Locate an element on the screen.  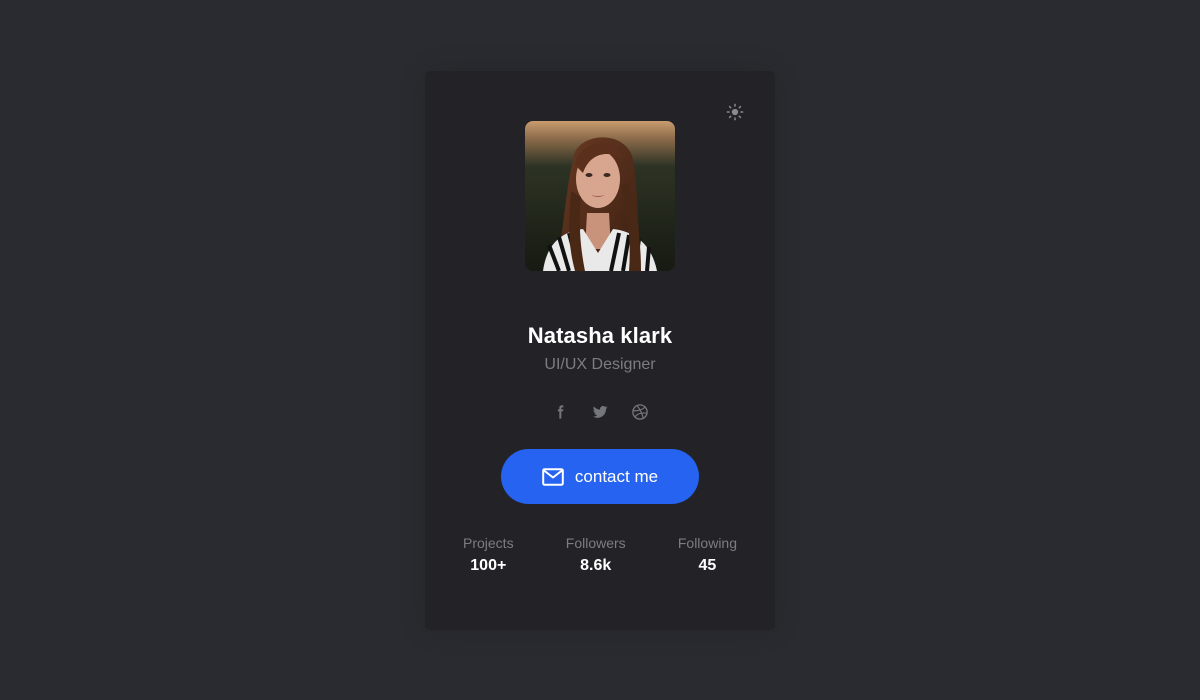
dribbble-link is located at coordinates (640, 412).